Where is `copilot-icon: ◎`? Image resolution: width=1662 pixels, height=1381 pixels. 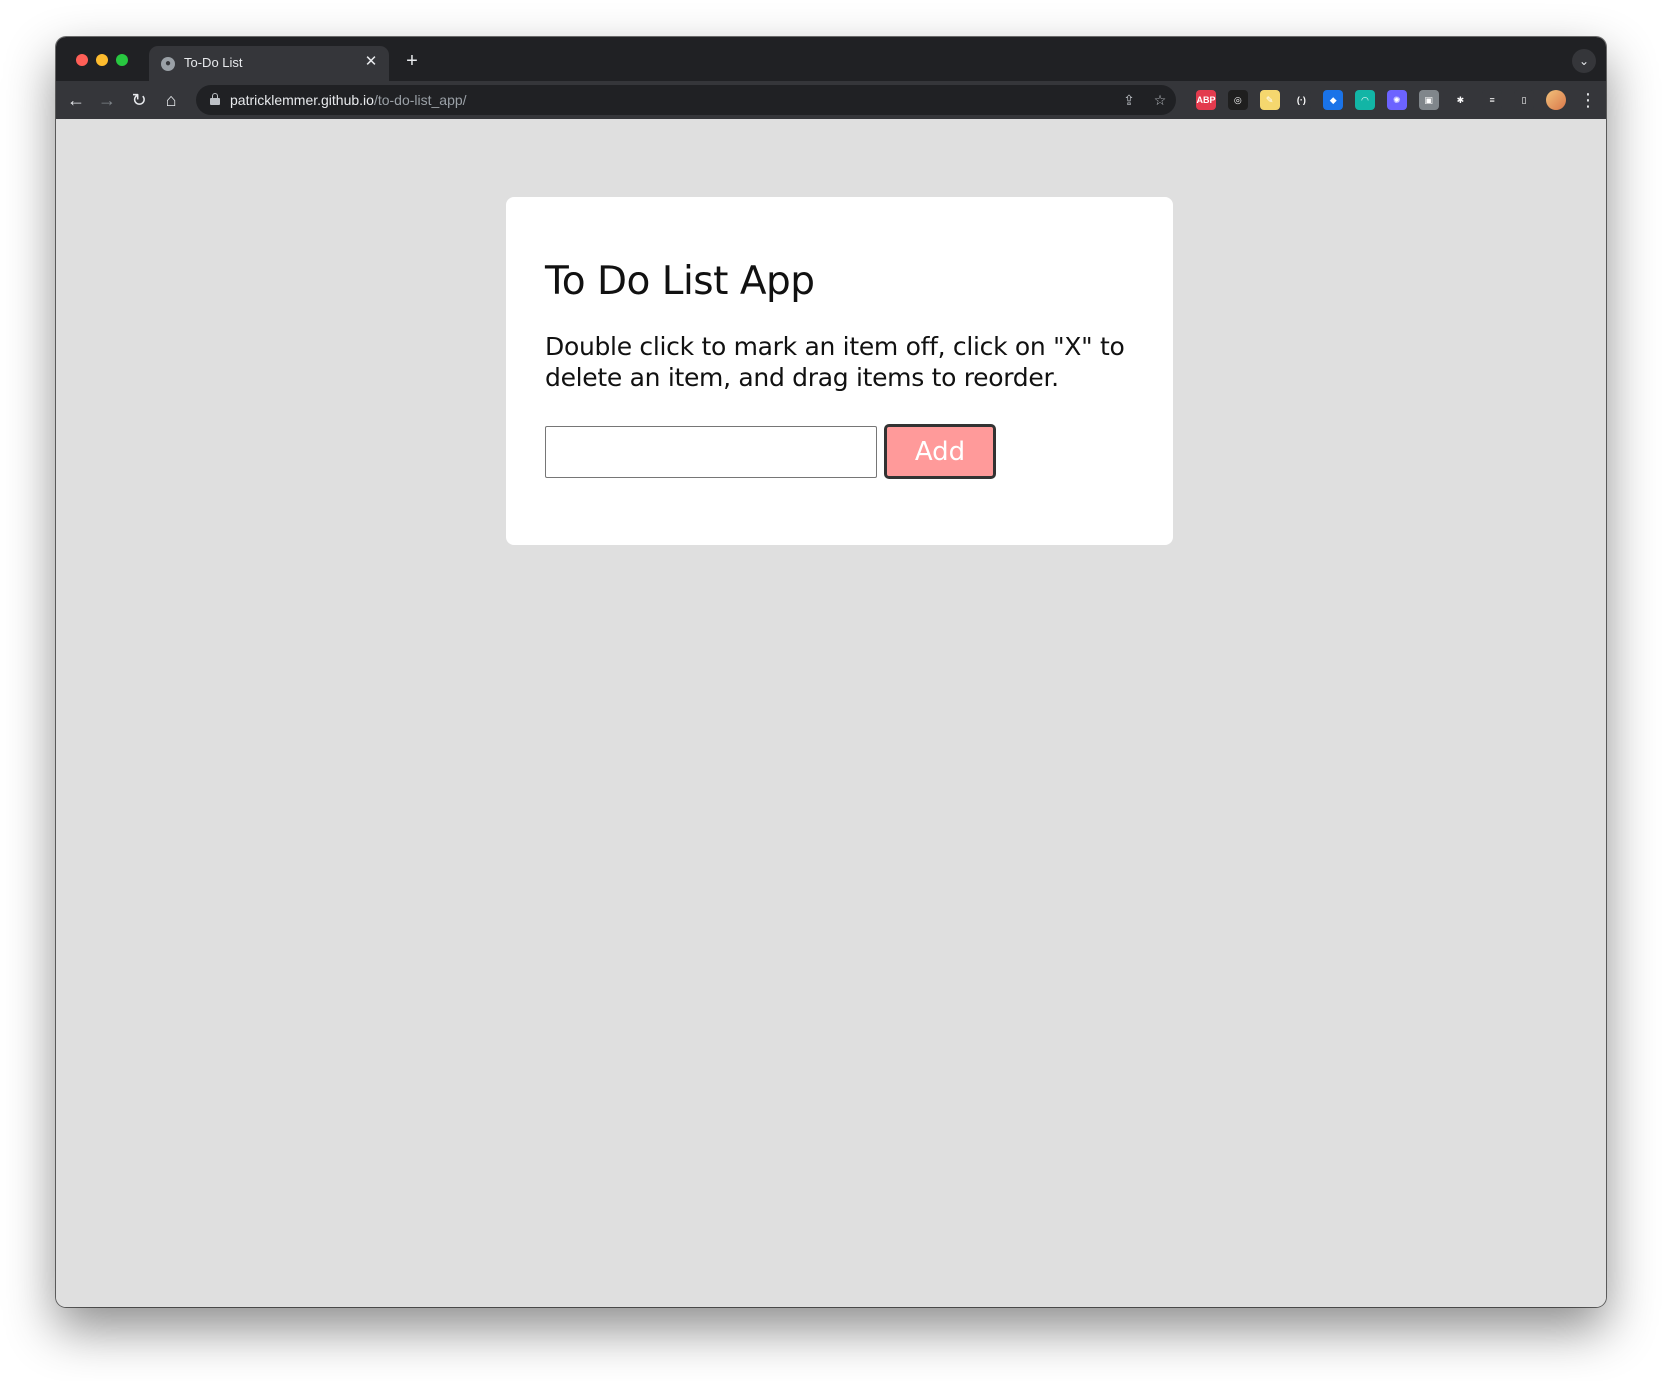
copilot-icon: ◎ is located at coordinates (1237, 100).